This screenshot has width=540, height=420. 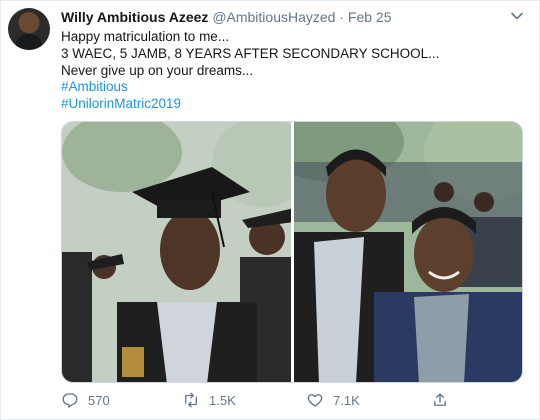 What do you see at coordinates (70, 400) in the screenshot?
I see `reply-icon` at bounding box center [70, 400].